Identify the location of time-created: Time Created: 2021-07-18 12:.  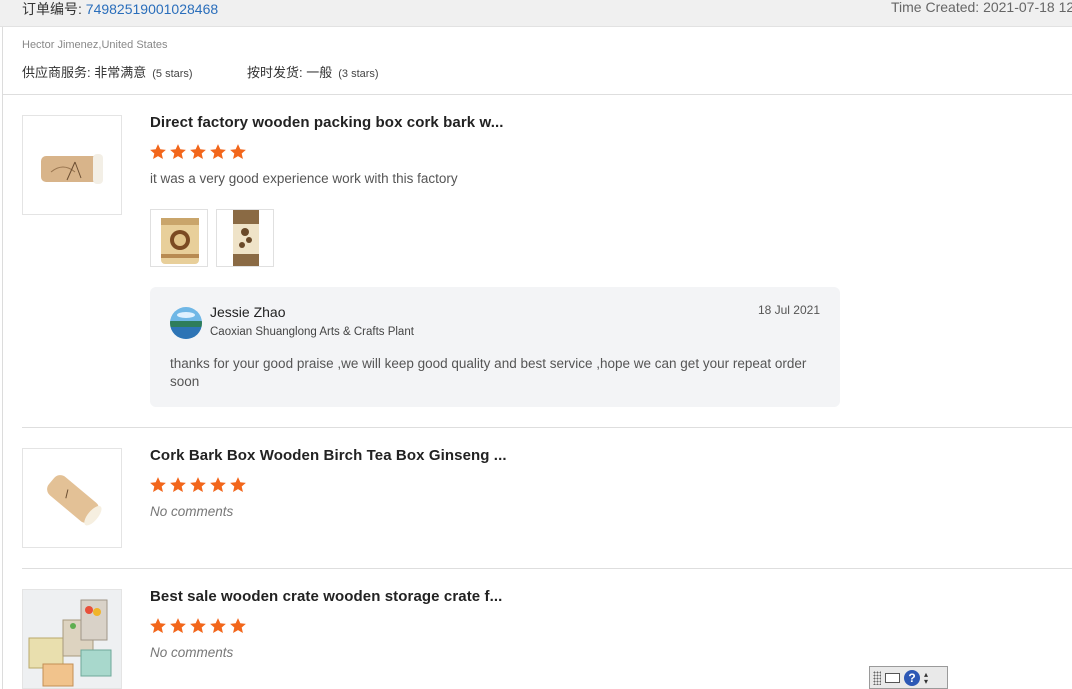
(981, 7).